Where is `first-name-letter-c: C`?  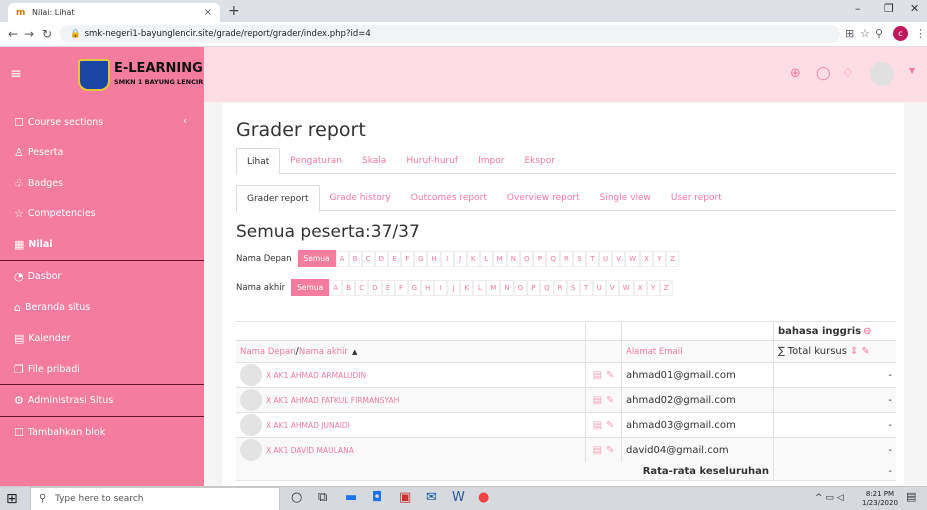
first-name-letter-c: C is located at coordinates (368, 258).